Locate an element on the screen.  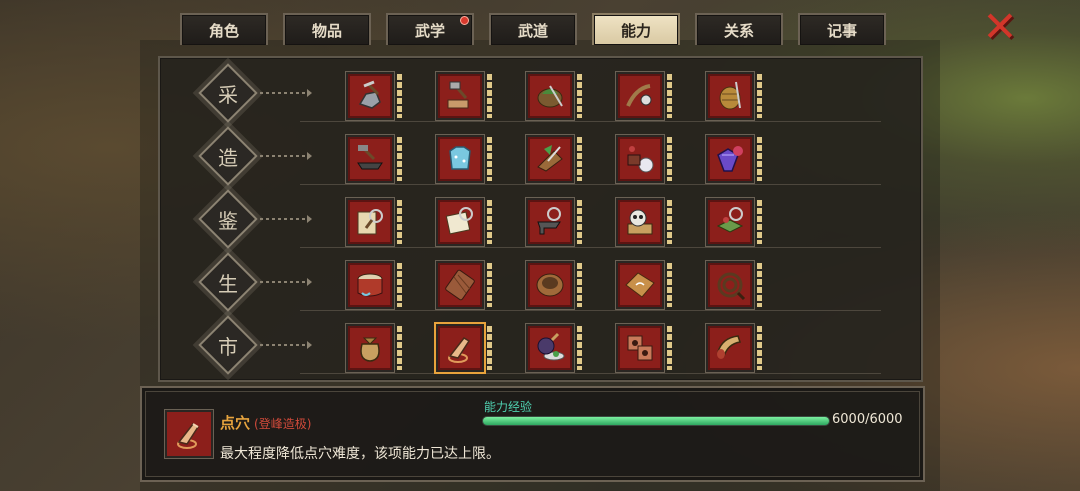
category-label: 生 is located at coordinates (228, 283).